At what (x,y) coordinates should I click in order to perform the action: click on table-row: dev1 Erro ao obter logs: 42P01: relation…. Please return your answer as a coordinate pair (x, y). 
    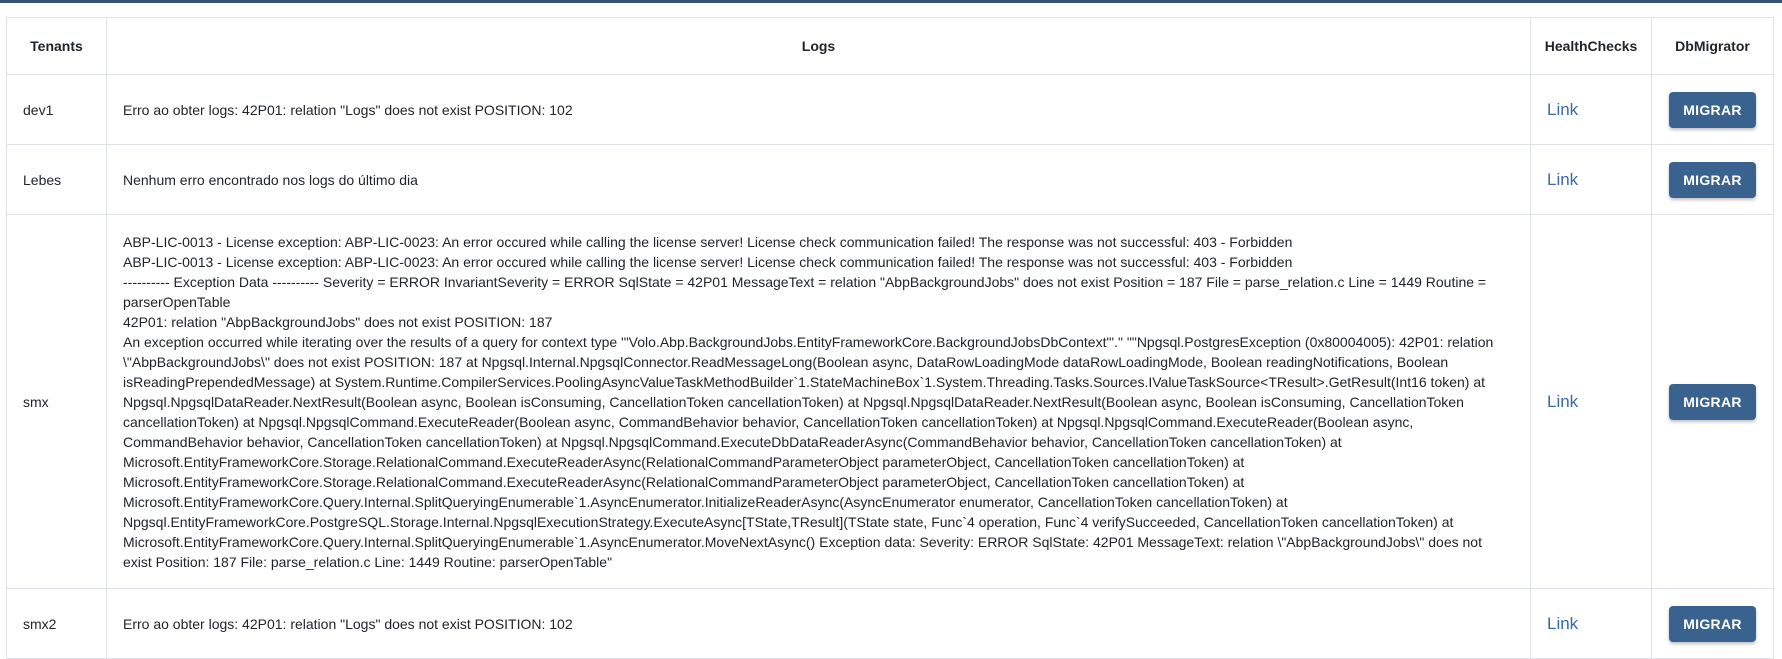
    Looking at the image, I should click on (890, 109).